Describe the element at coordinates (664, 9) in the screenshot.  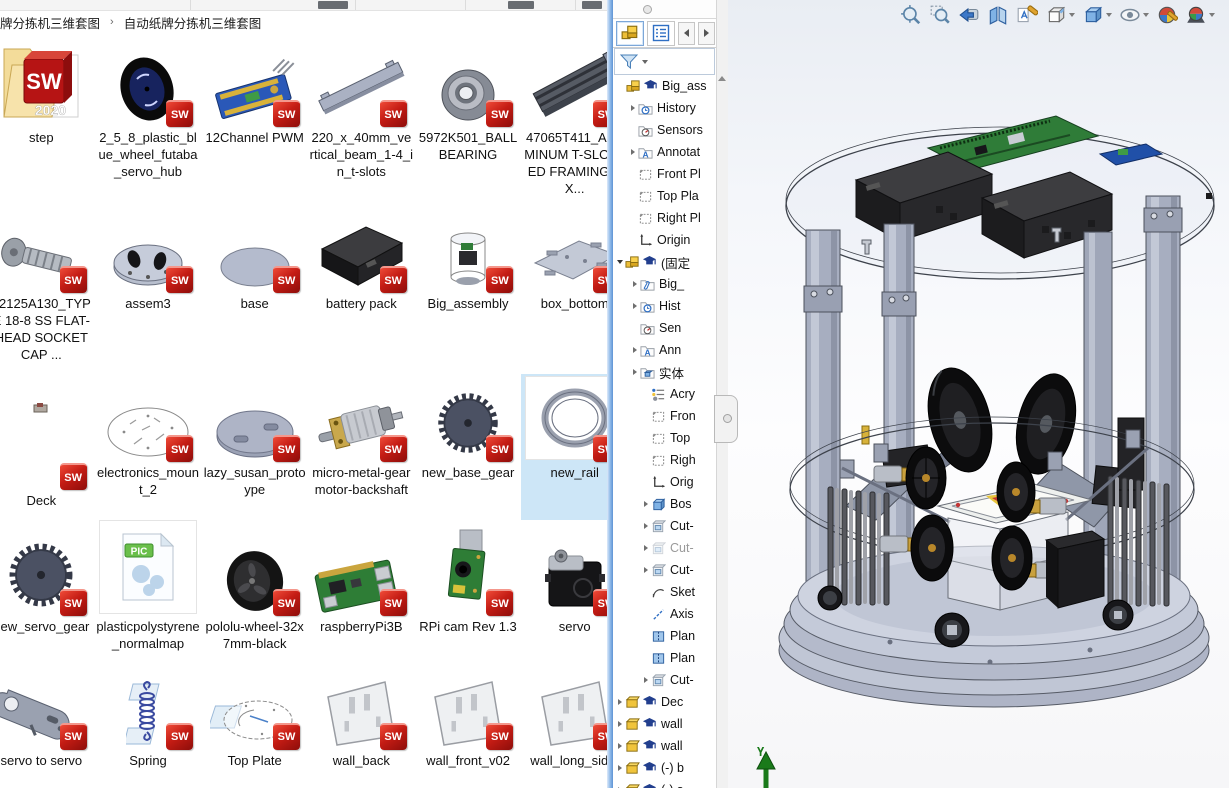
I see `panel-splitter-bar` at that location.